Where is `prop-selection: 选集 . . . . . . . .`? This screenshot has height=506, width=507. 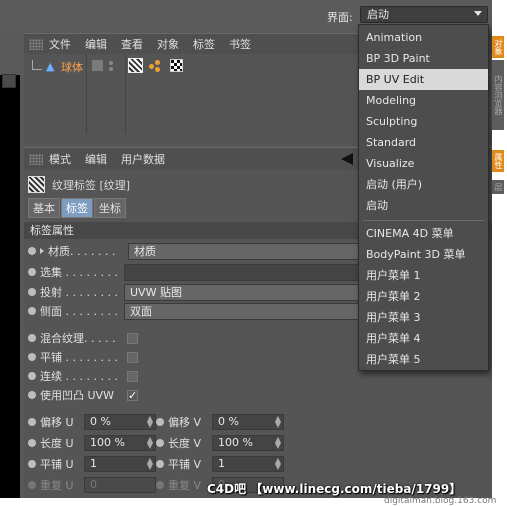 prop-selection: 选集 . . . . . . . . is located at coordinates (195, 272).